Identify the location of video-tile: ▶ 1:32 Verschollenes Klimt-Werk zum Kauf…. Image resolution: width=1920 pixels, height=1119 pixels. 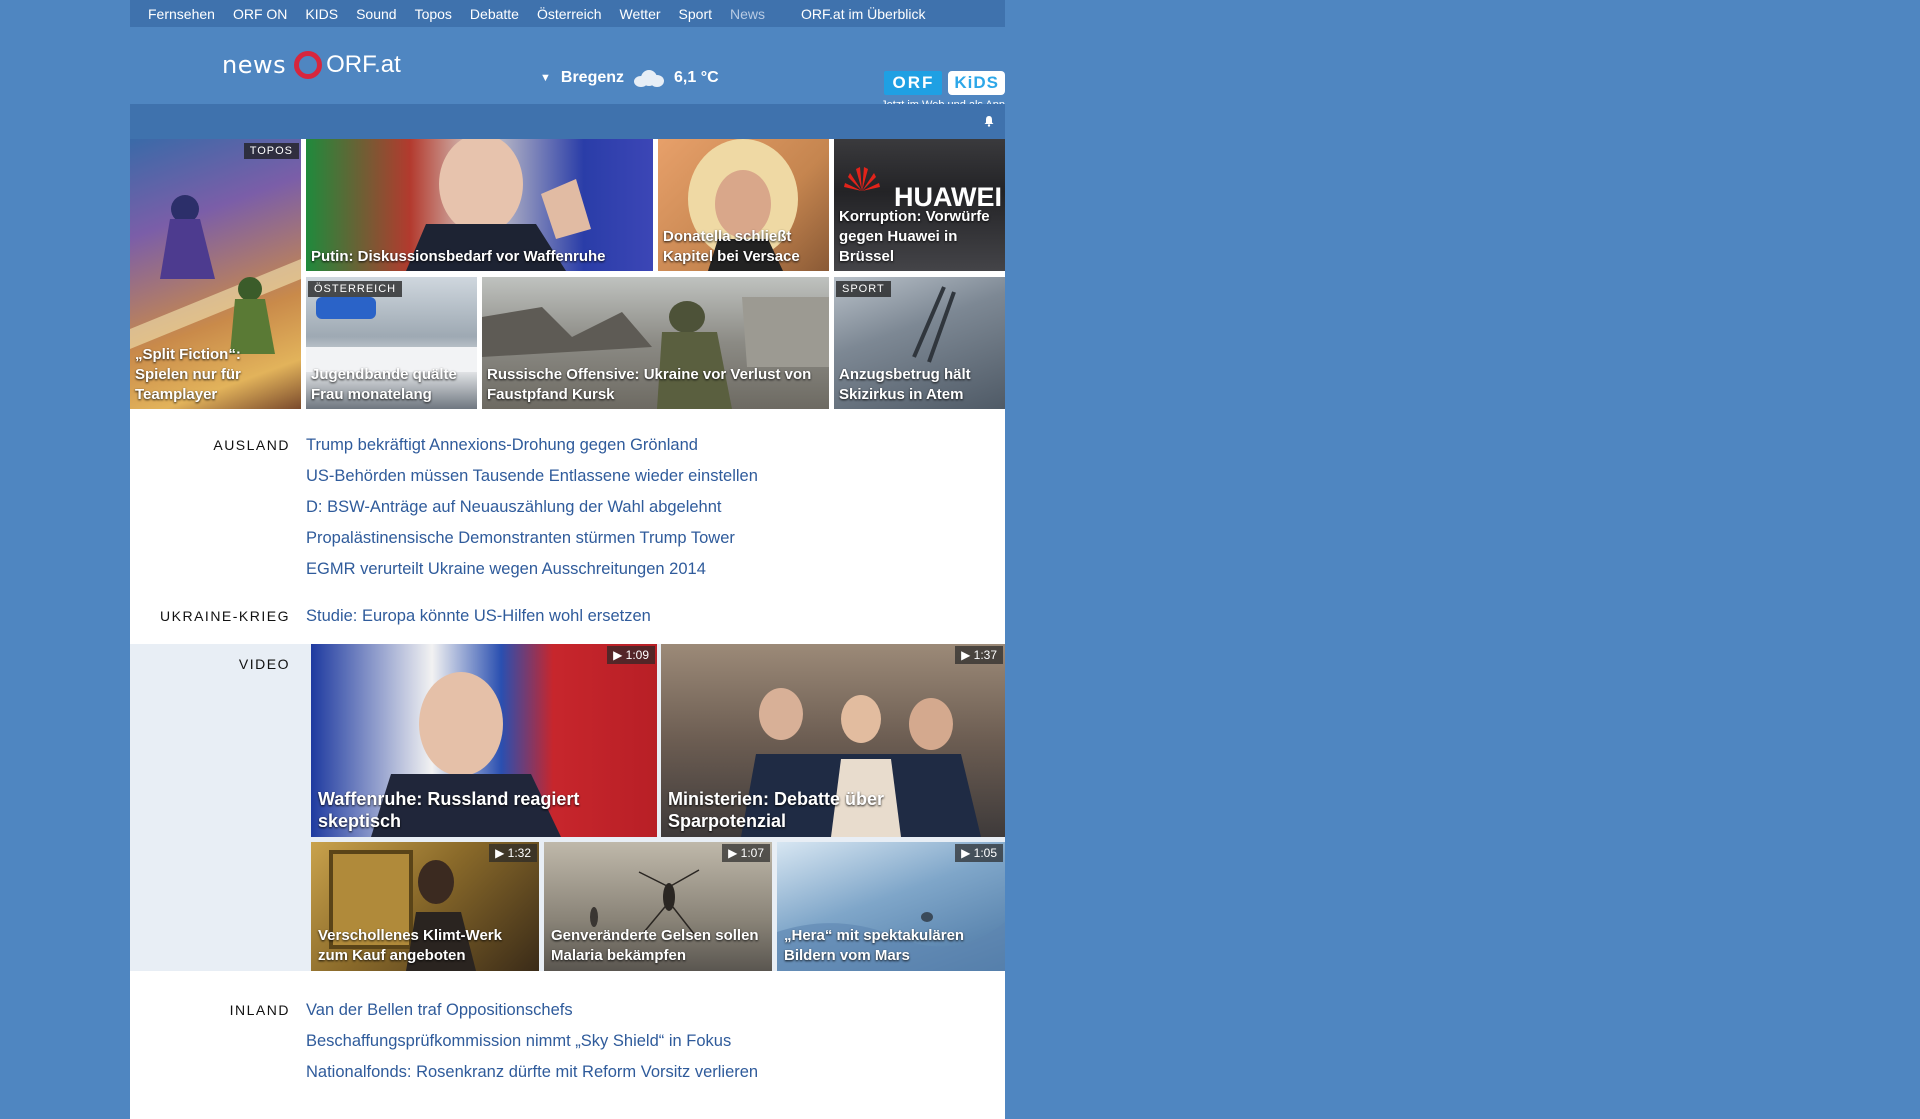
(425, 906).